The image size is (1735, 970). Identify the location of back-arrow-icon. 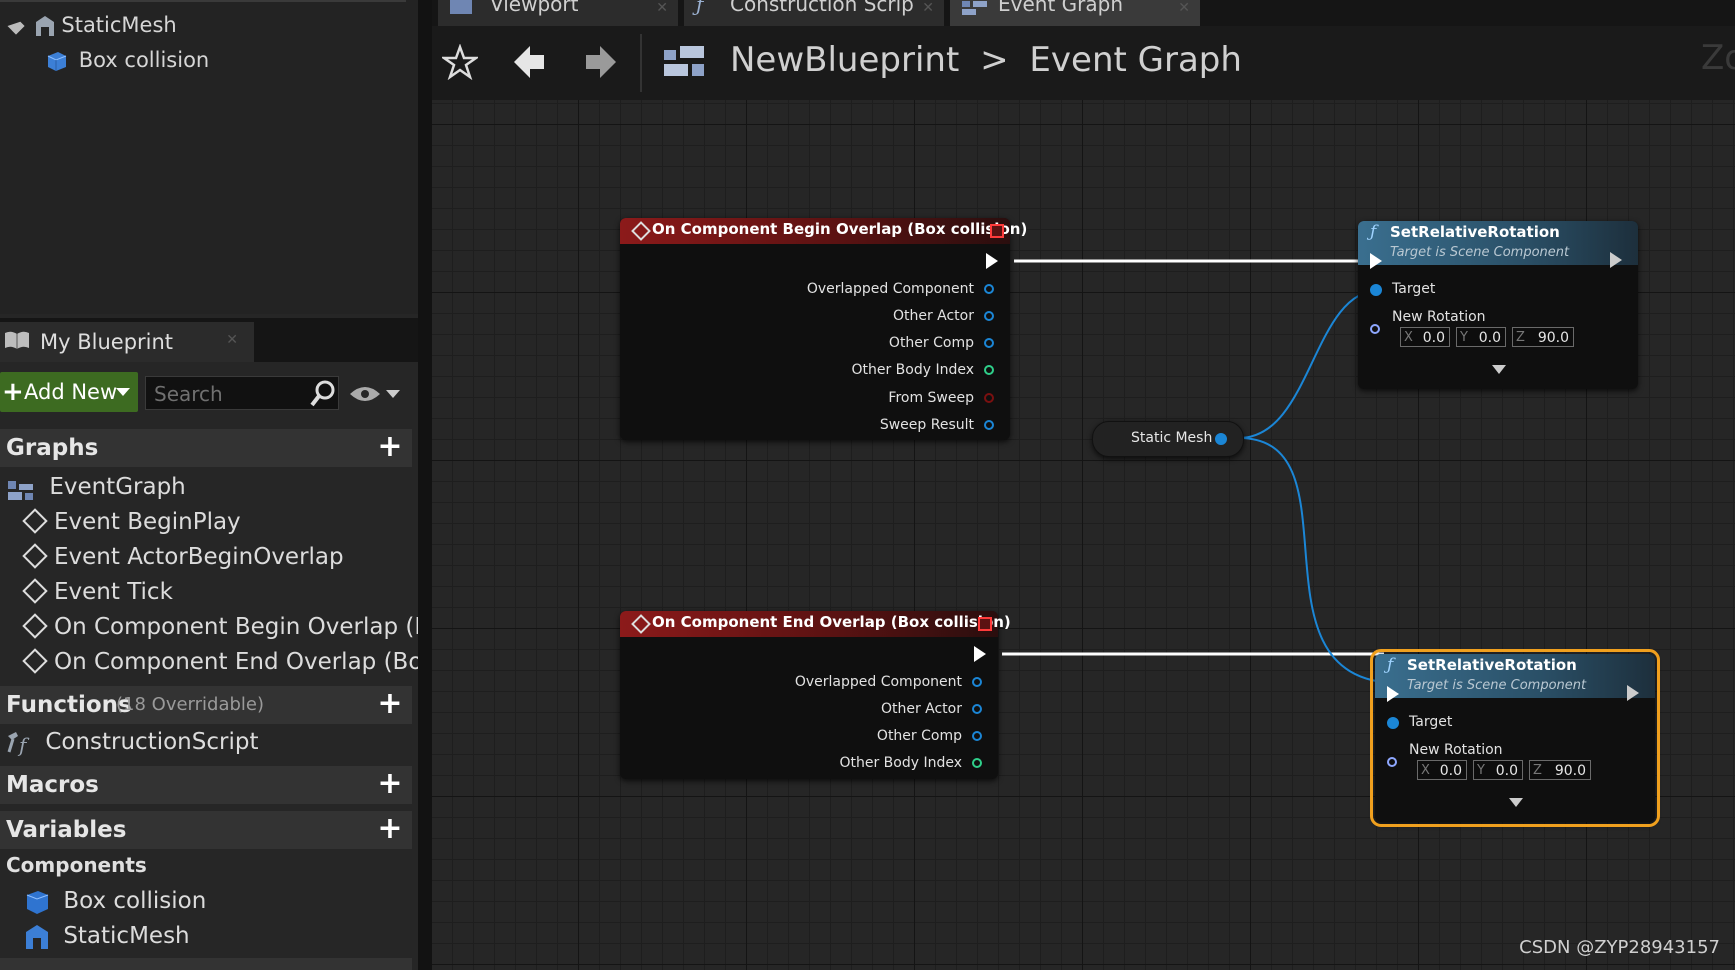
(529, 62).